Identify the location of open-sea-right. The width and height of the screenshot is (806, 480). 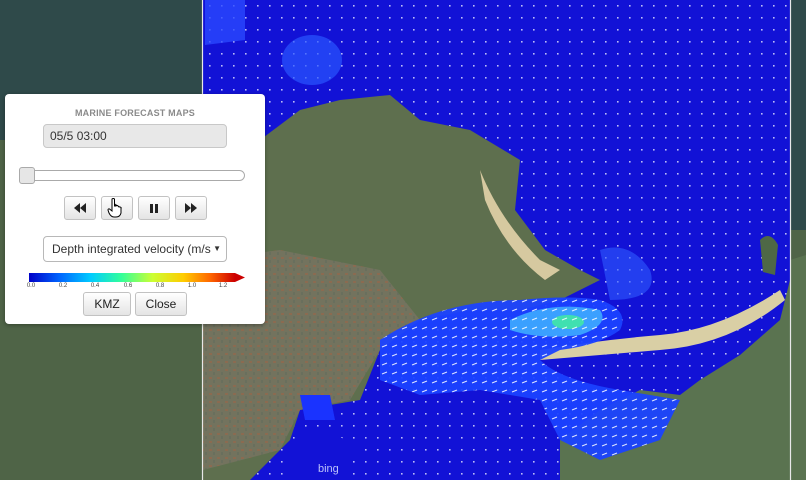
(798, 115).